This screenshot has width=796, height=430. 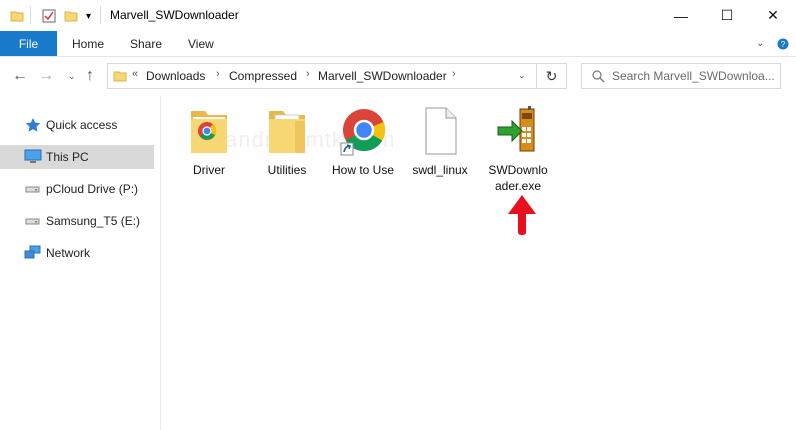 I want to click on folder-chrome-icon, so click(x=209, y=132).